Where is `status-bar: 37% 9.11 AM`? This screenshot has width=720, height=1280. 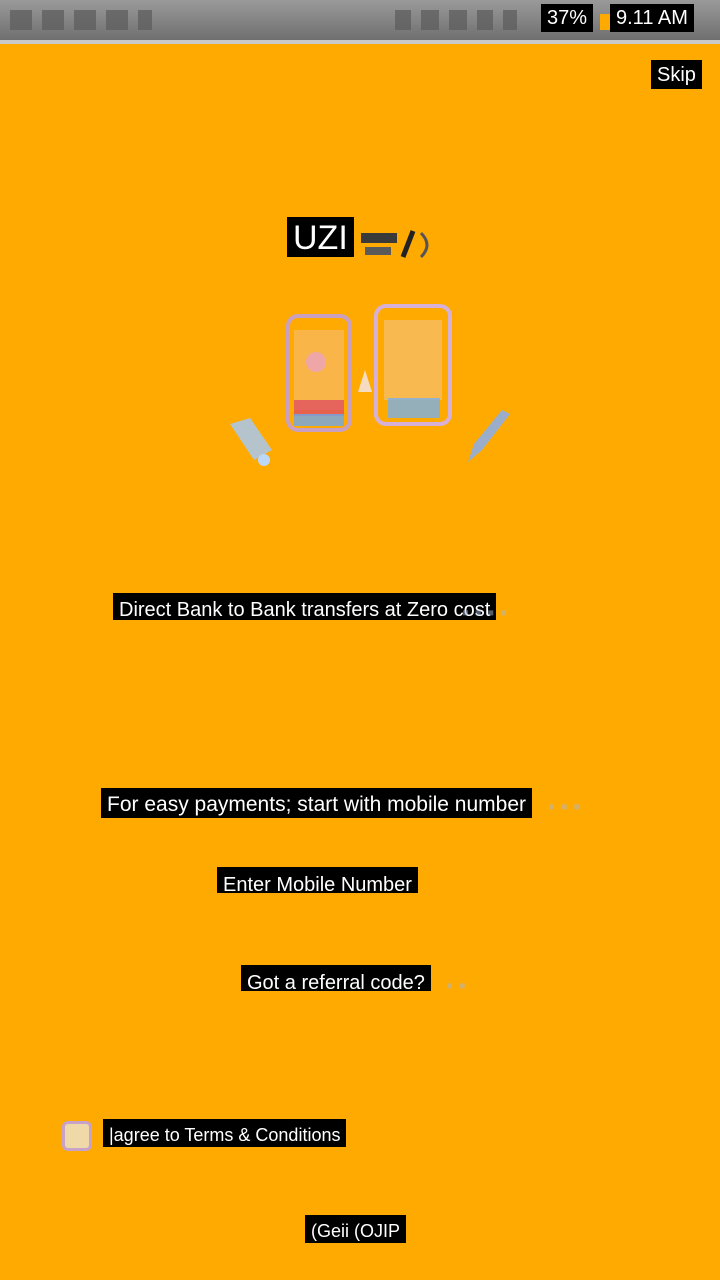
status-bar: 37% 9.11 AM is located at coordinates (360, 22).